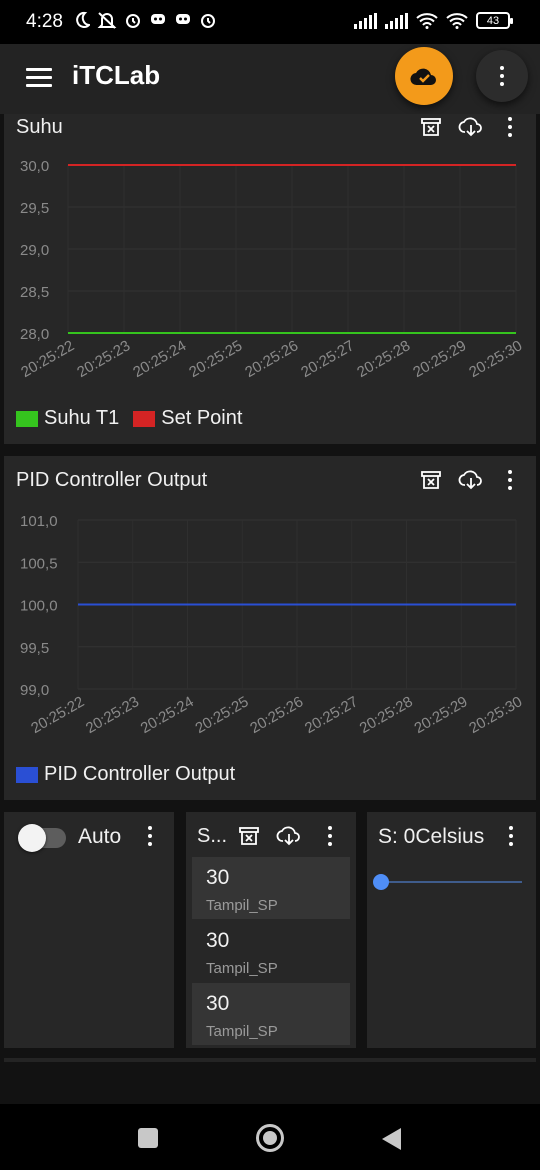 This screenshot has width=540, height=1170. What do you see at coordinates (83, 19) in the screenshot?
I see `moon-icon` at bounding box center [83, 19].